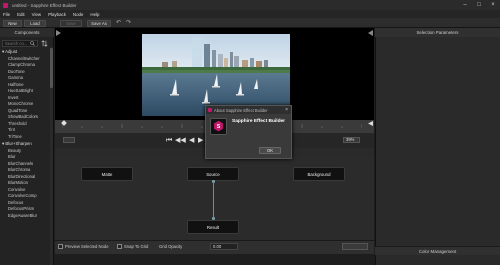 The image size is (500, 265). Describe the element at coordinates (51, 68) in the screenshot. I see `components-scroll-thumb` at that location.